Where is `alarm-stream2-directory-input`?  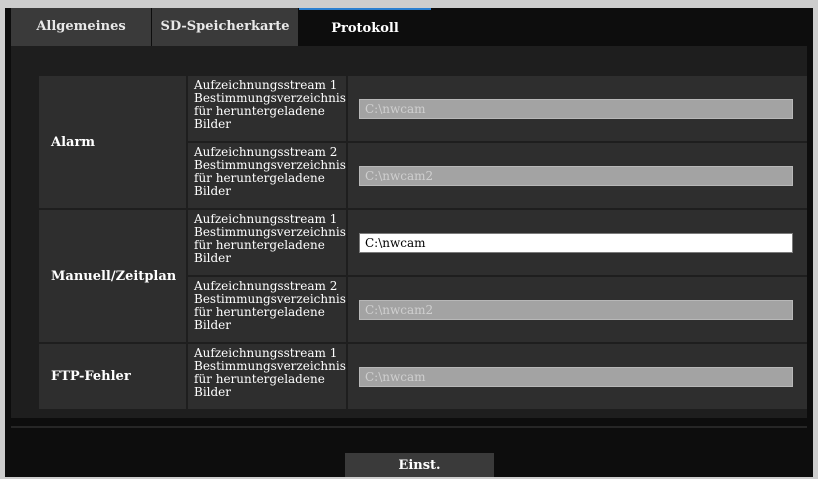 alarm-stream2-directory-input is located at coordinates (576, 176).